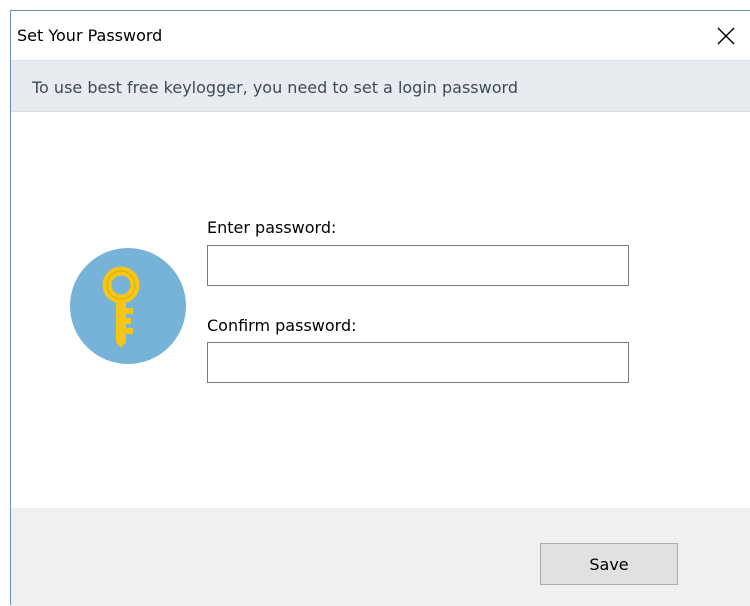 The height and width of the screenshot is (606, 750). What do you see at coordinates (272, 227) in the screenshot?
I see `enter-password-label: Enter password:` at bounding box center [272, 227].